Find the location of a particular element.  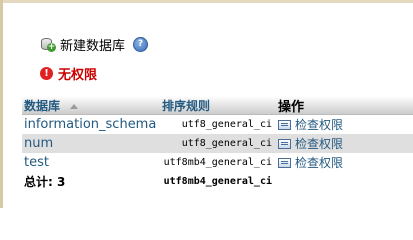

database-add-icon: + is located at coordinates (48, 44).